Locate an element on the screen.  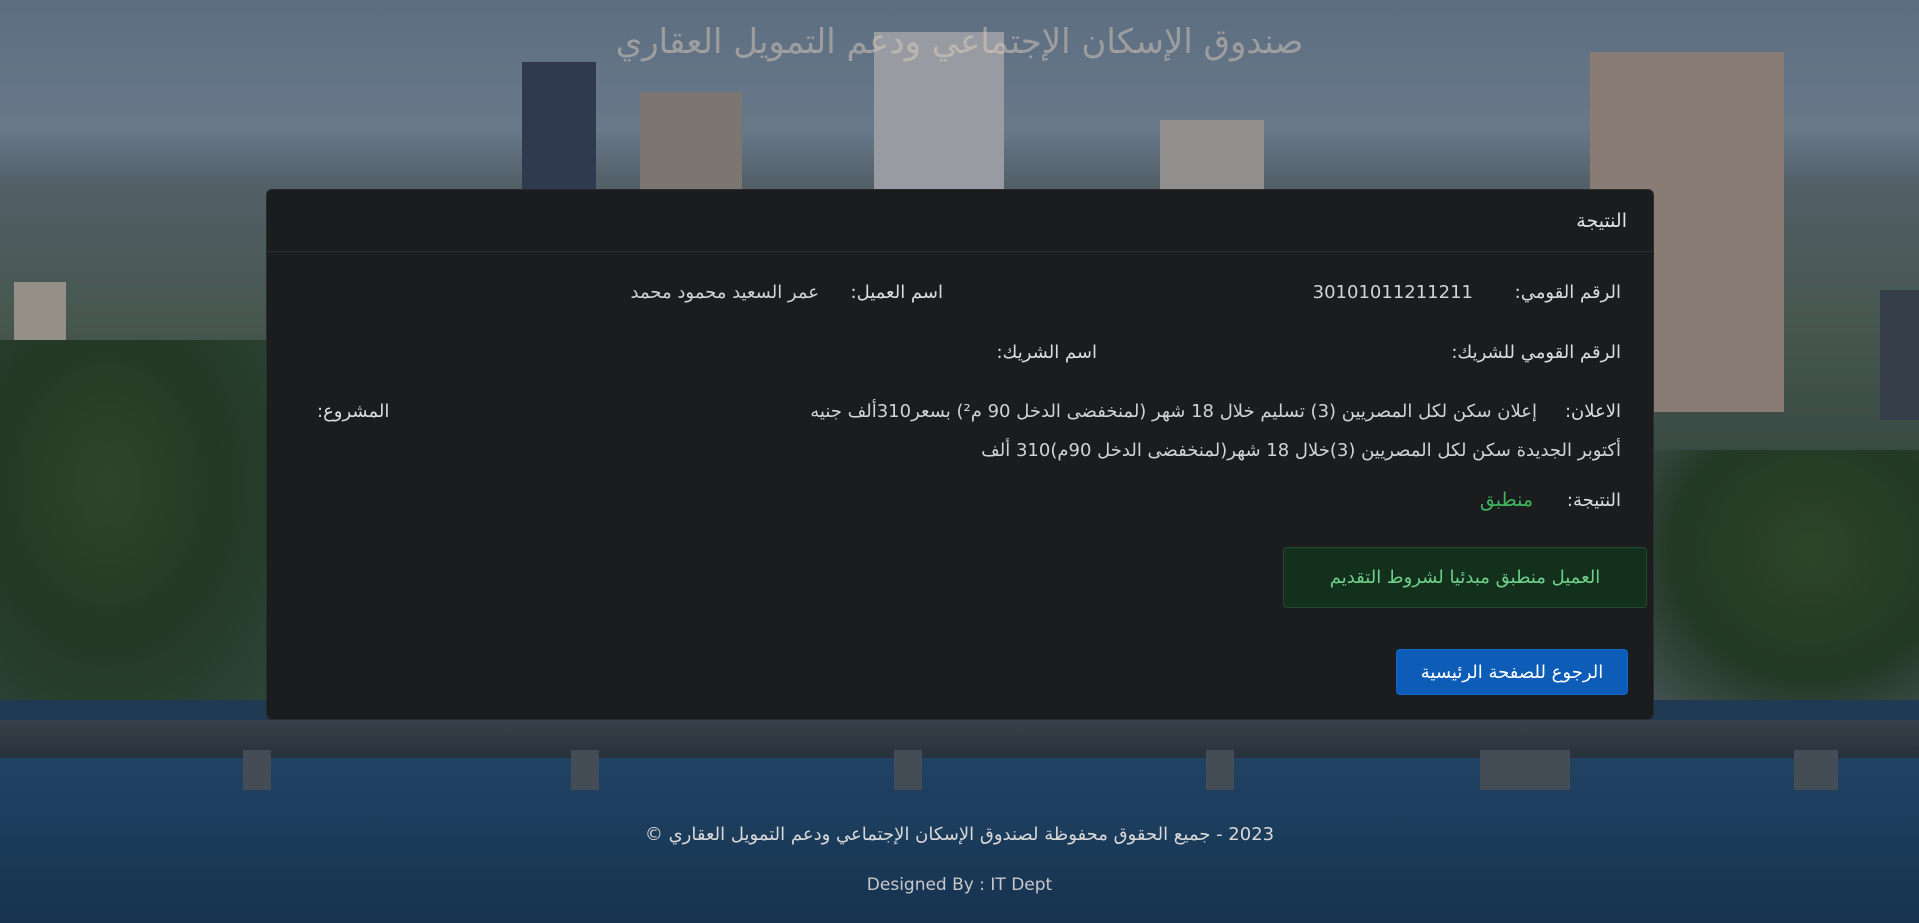
client-name-label: اسم العميل: is located at coordinates (897, 292).